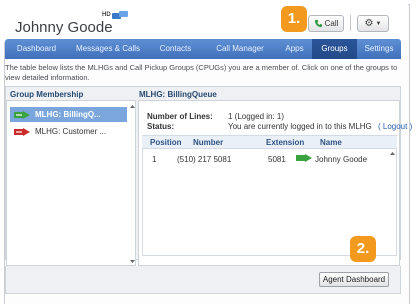  What do you see at coordinates (331, 142) in the screenshot?
I see `column-name: Name` at bounding box center [331, 142].